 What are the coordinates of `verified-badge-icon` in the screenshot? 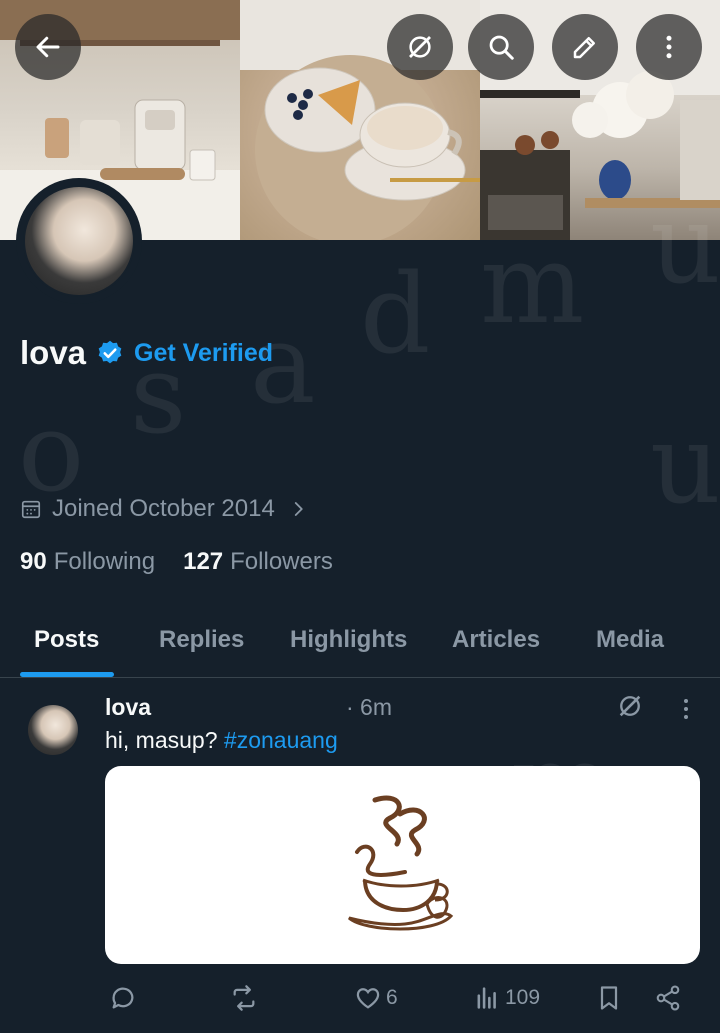 It's located at (110, 353).